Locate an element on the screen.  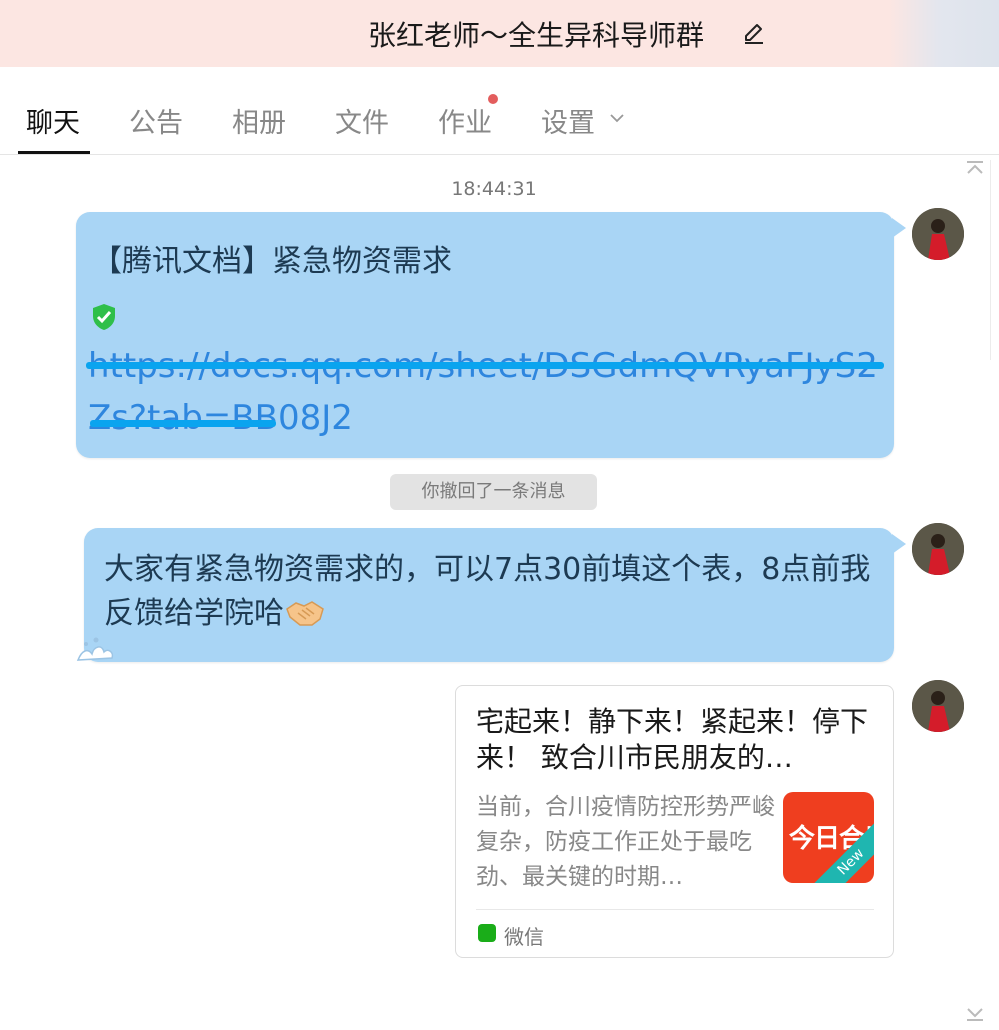
wechat-icon is located at coordinates (487, 933).